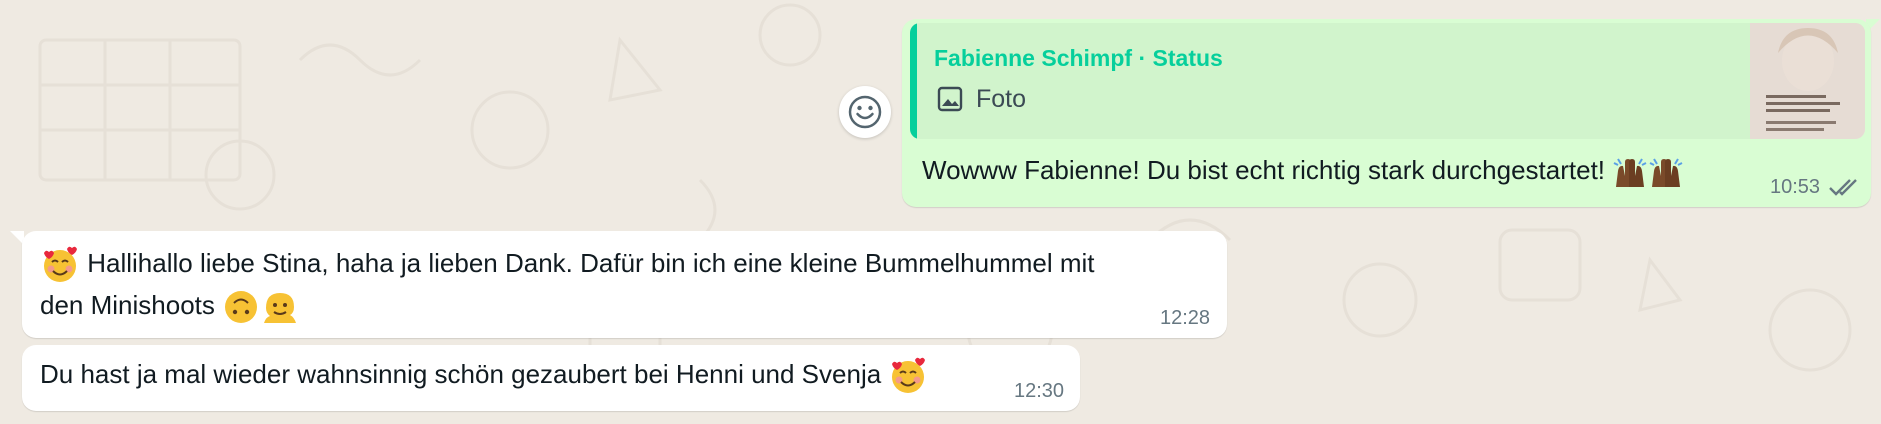 This screenshot has width=1881, height=424. I want to click on read-double-check-icon, so click(1843, 187).